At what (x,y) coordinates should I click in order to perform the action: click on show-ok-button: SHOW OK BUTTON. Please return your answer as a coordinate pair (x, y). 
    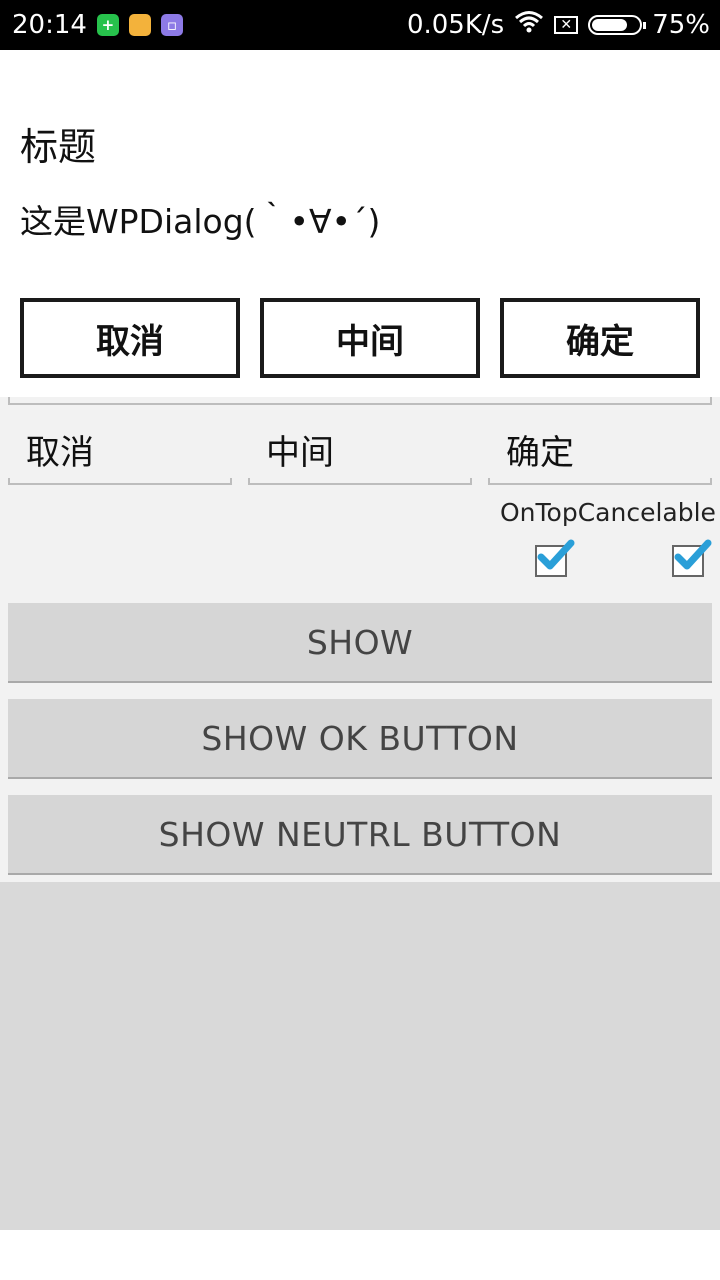
    Looking at the image, I should click on (360, 739).